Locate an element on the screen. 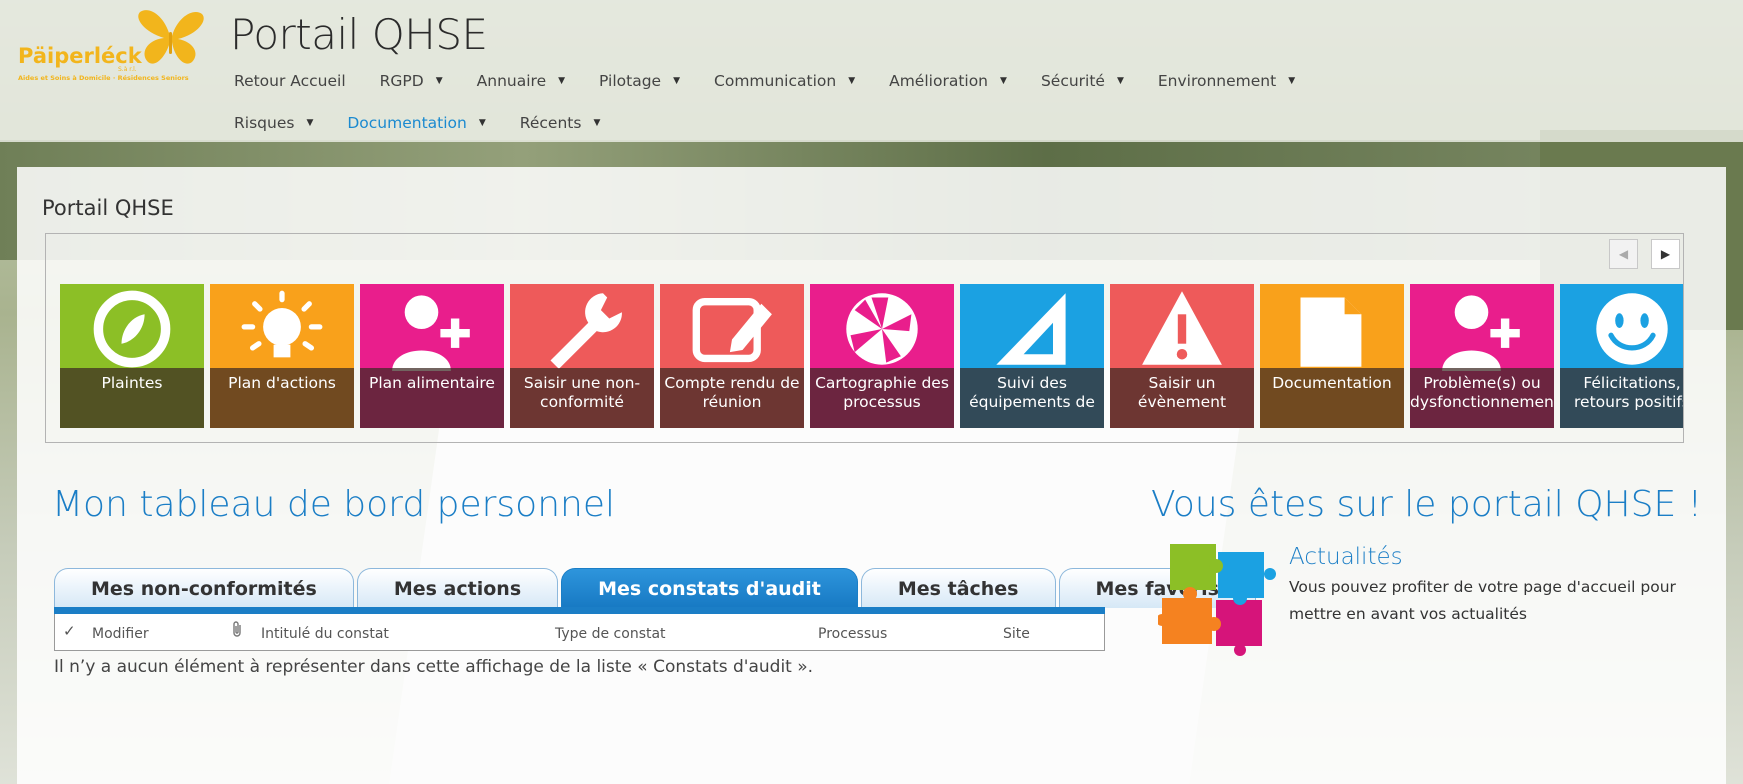 This screenshot has width=1743, height=784. nav-item-label: Amélioration is located at coordinates (939, 81).